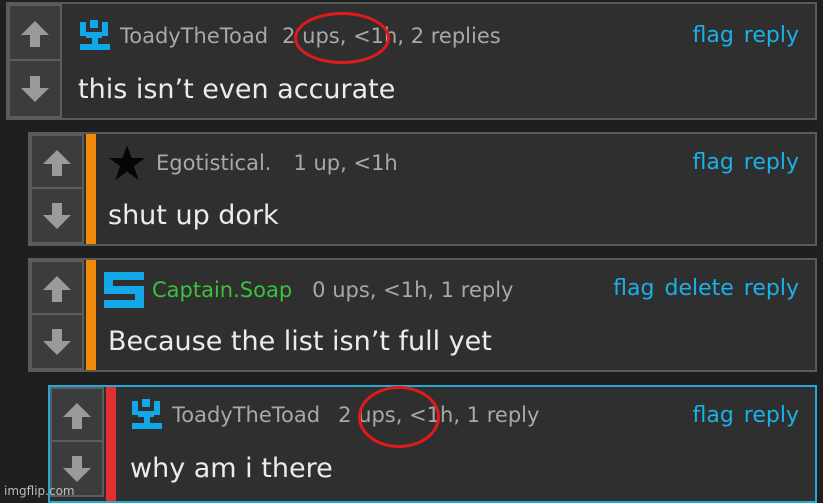 The height and width of the screenshot is (503, 823). Describe the element at coordinates (698, 288) in the screenshot. I see `delete-link: delete` at that location.